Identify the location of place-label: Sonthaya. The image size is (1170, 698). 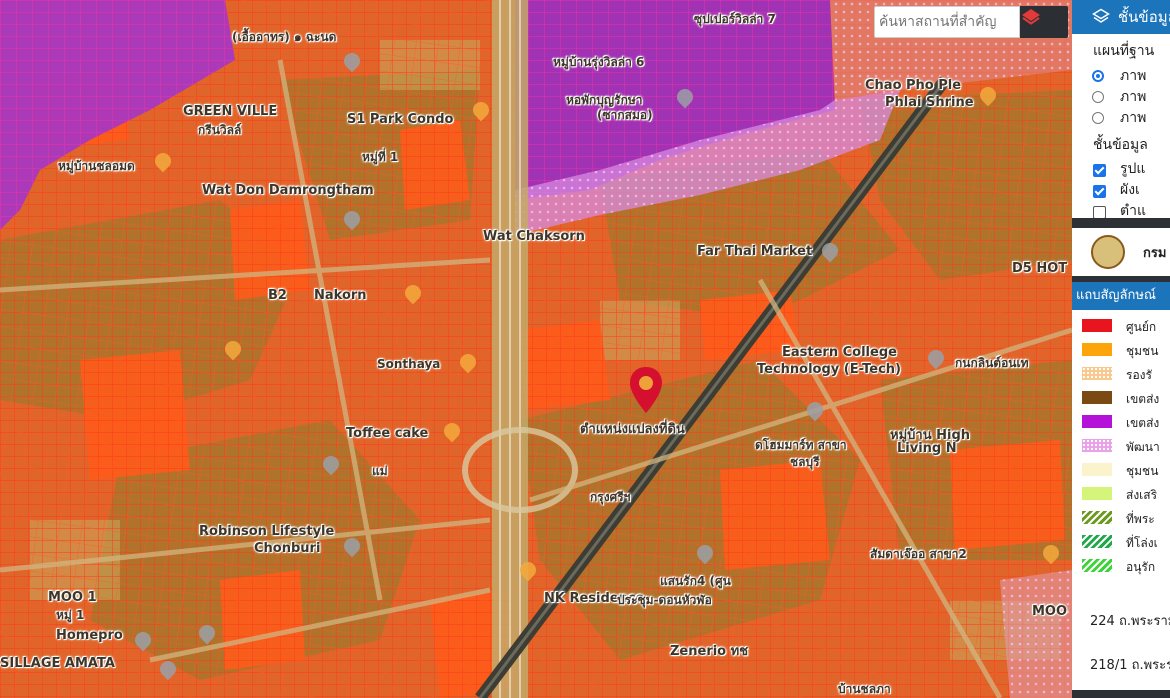
(409, 364).